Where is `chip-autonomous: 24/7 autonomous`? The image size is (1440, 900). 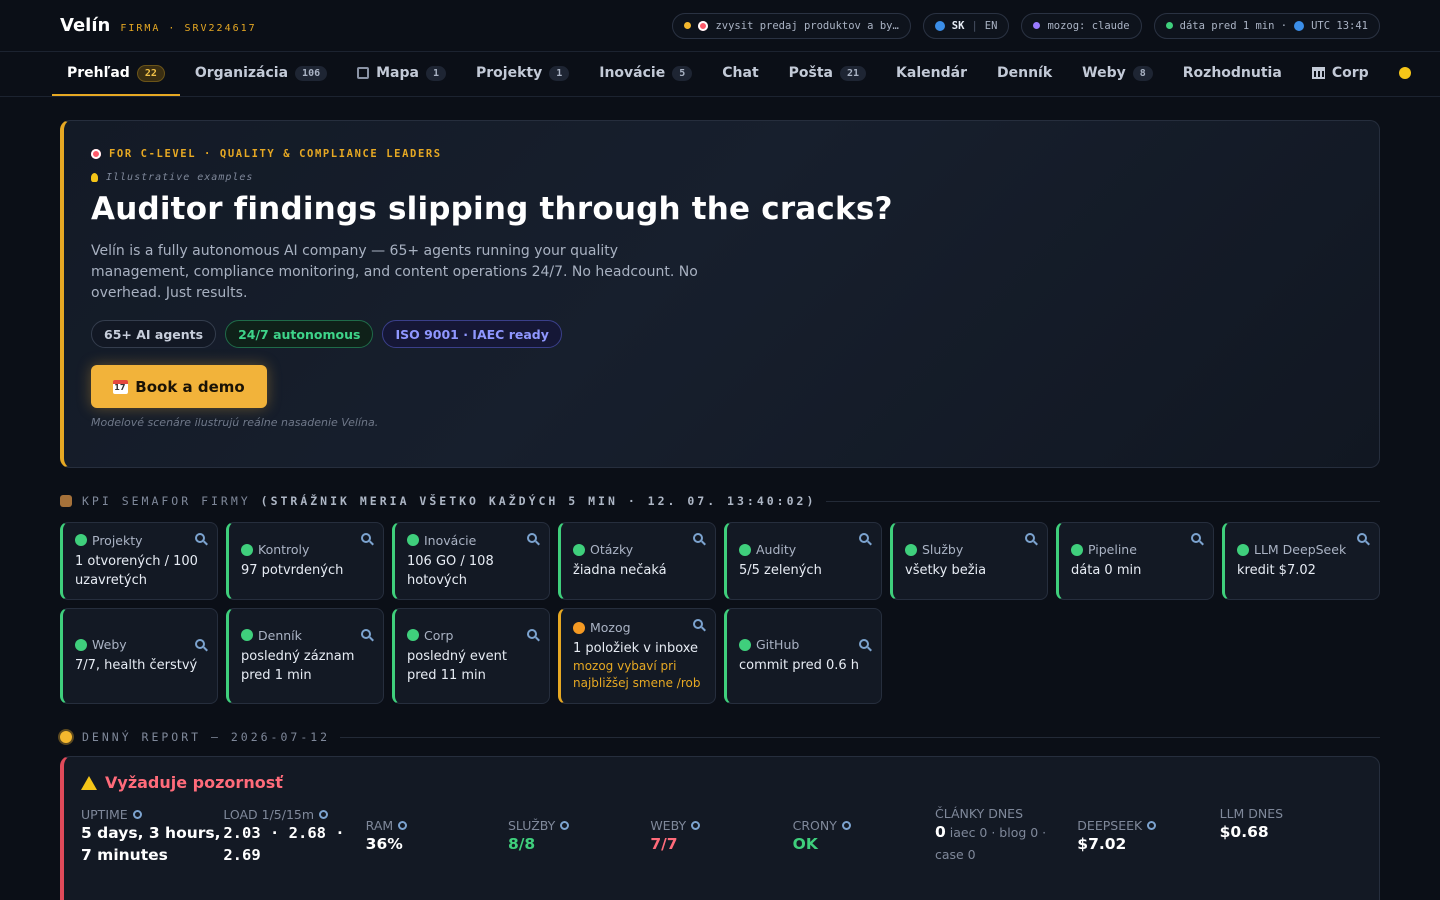
chip-autonomous: 24/7 autonomous is located at coordinates (299, 334).